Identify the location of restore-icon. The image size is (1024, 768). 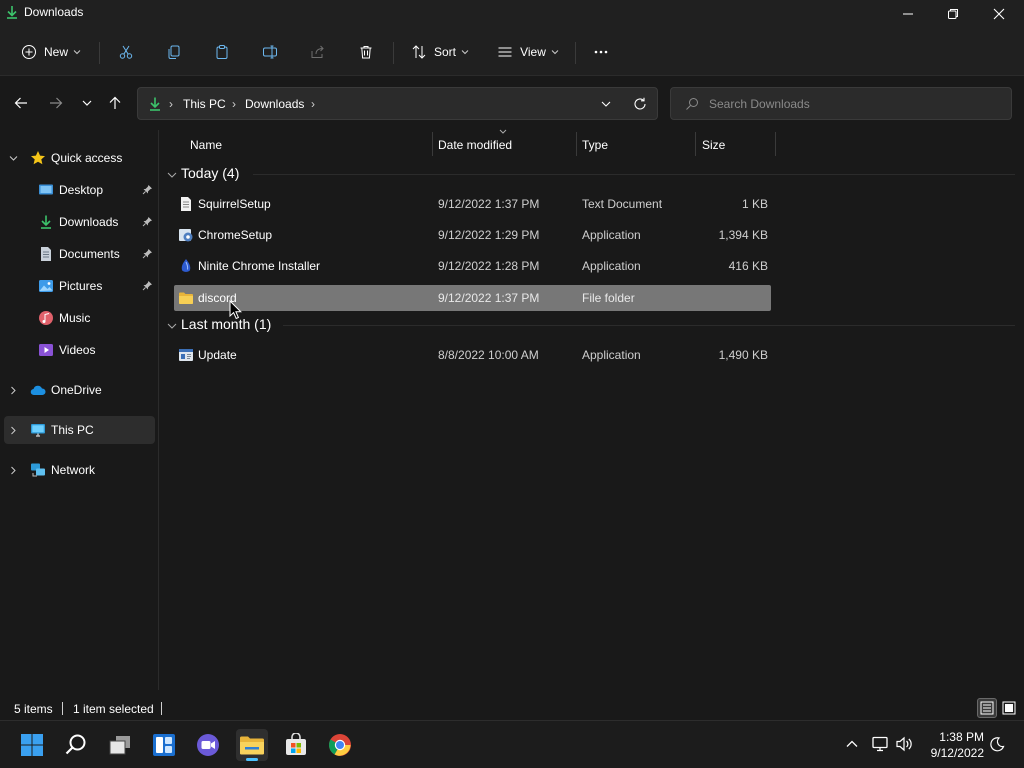
(953, 14).